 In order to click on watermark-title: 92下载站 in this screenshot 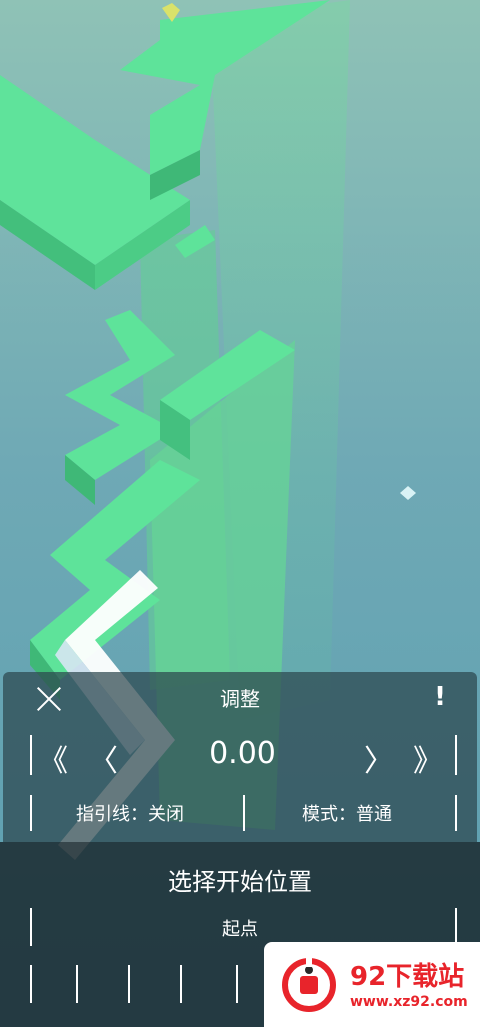, I will do `click(407, 977)`.